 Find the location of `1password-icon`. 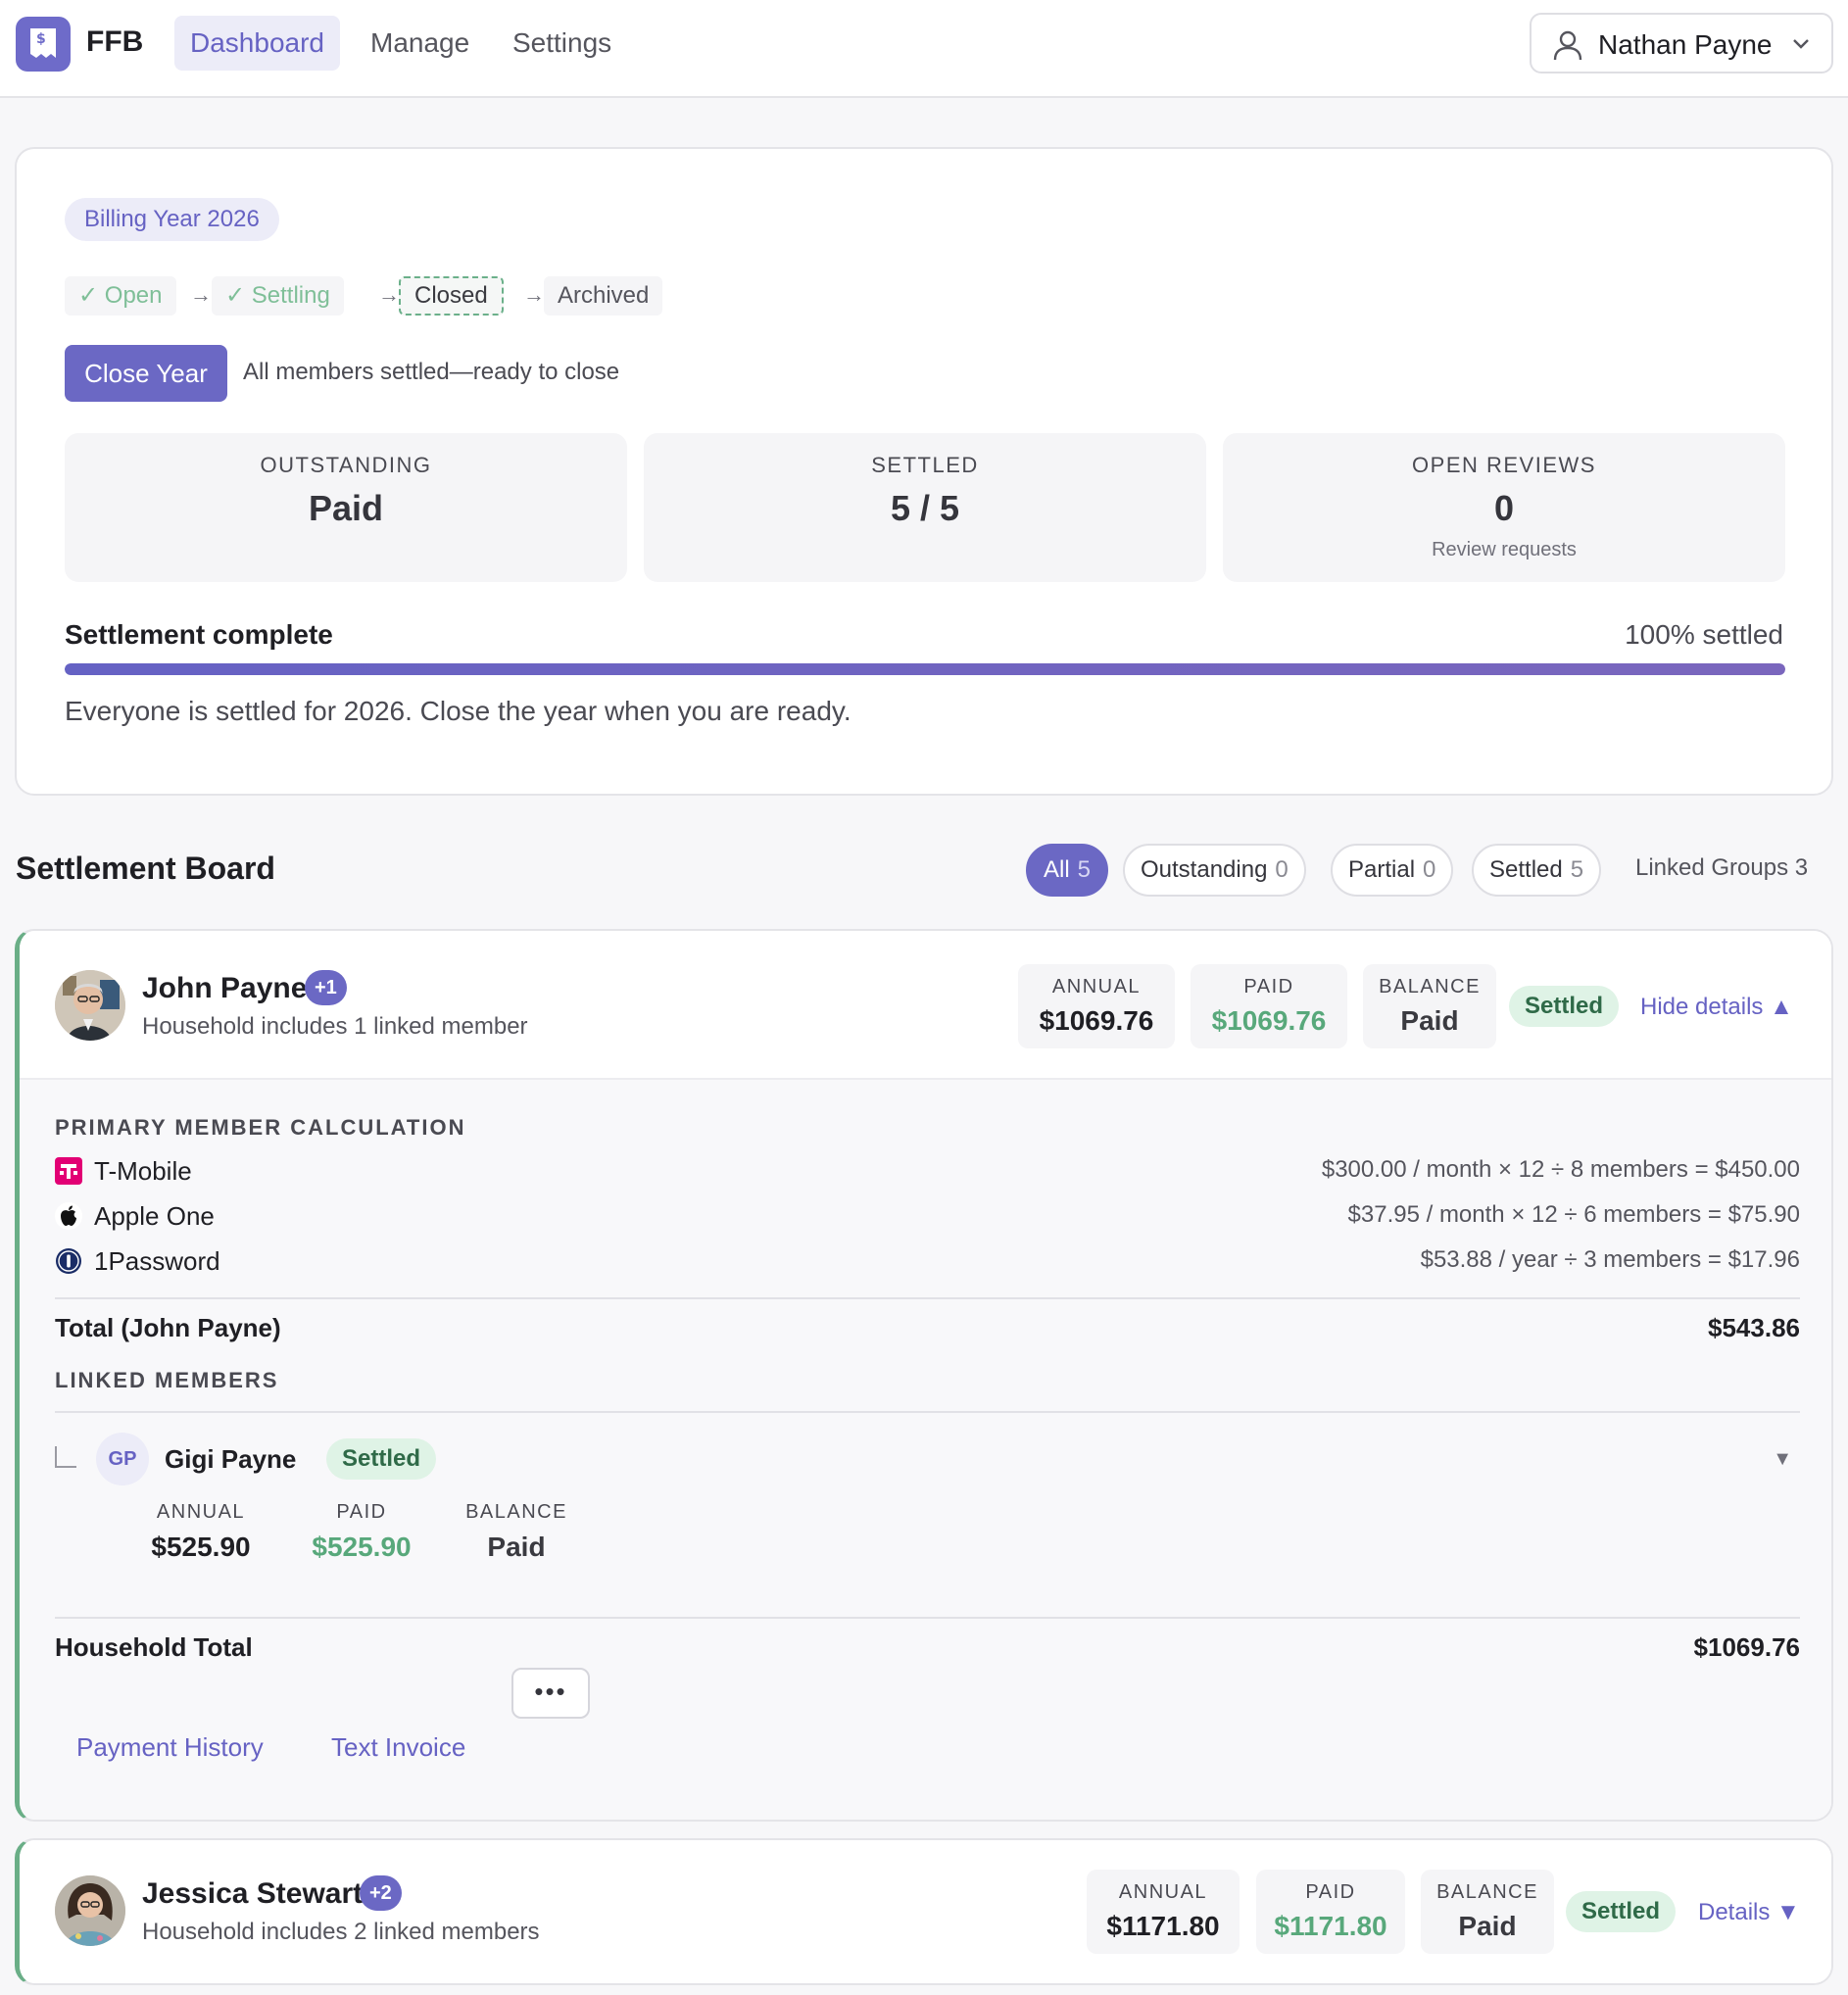

1password-icon is located at coordinates (68, 1261).